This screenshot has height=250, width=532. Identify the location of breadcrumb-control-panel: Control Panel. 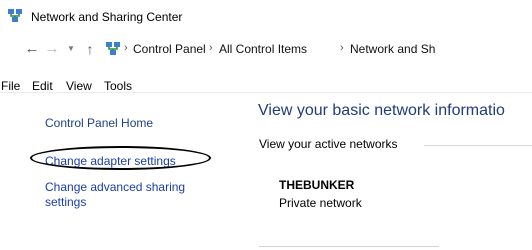
(169, 49).